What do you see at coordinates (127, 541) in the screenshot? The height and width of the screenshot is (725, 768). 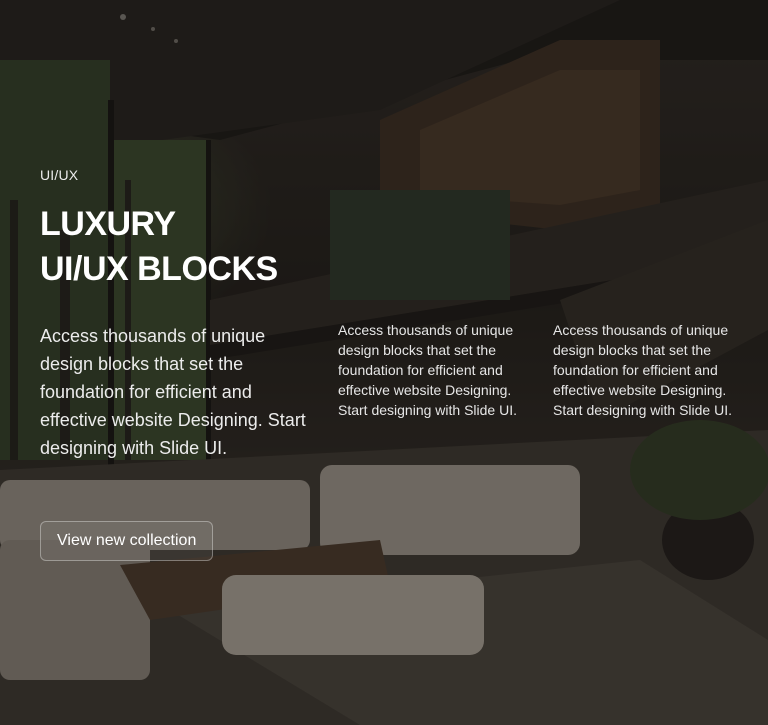 I see `view-new-collection-button: View new collection` at bounding box center [127, 541].